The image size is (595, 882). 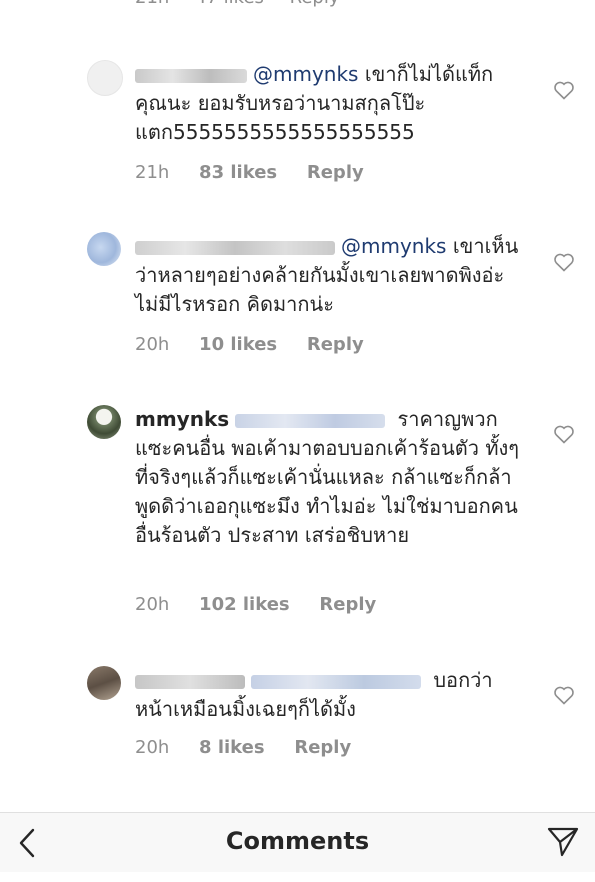 What do you see at coordinates (229, 4) in the screenshot?
I see `comment-likes: 47 likes` at bounding box center [229, 4].